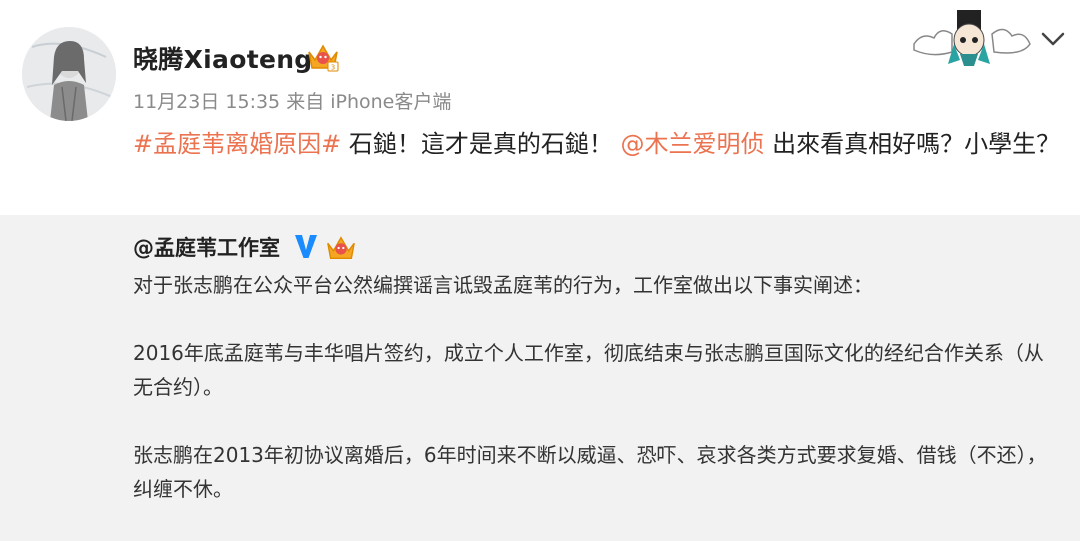 Image resolution: width=1080 pixels, height=541 pixels. I want to click on svg-text: 3, so click(333, 68).